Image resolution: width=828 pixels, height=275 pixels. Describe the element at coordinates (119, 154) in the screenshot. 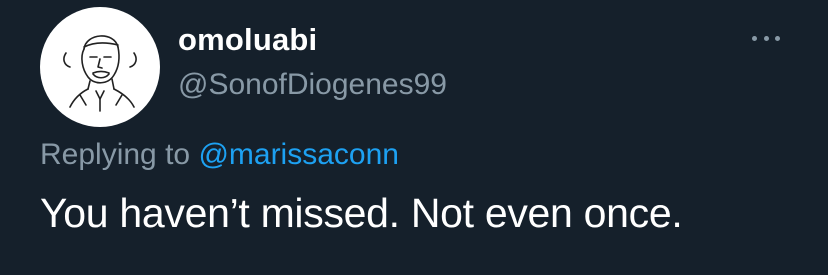

I see `replying-to-label: Replying to` at that location.